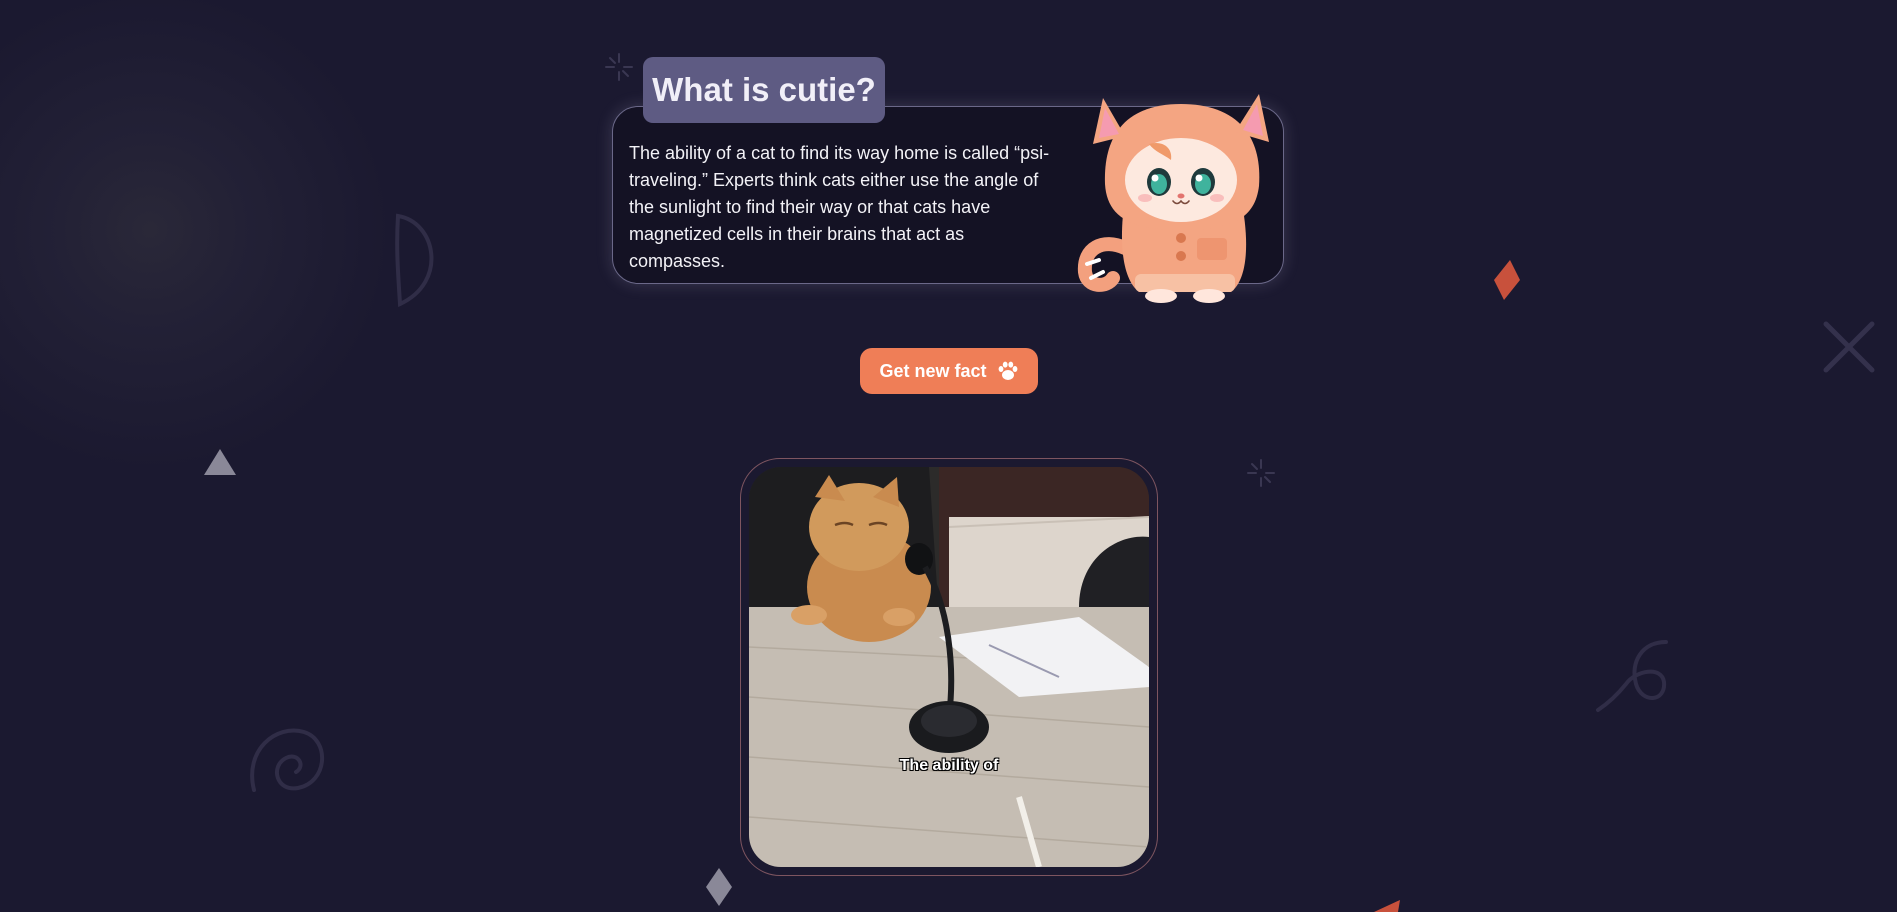  I want to click on diamond-decoration-grey, so click(719, 887).